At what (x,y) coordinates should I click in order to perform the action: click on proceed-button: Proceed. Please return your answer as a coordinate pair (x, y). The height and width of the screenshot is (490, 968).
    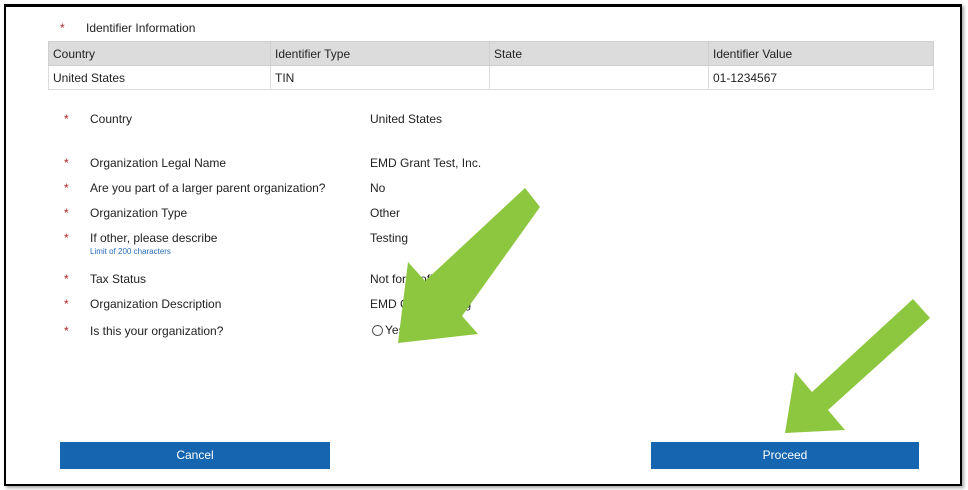
    Looking at the image, I should click on (785, 455).